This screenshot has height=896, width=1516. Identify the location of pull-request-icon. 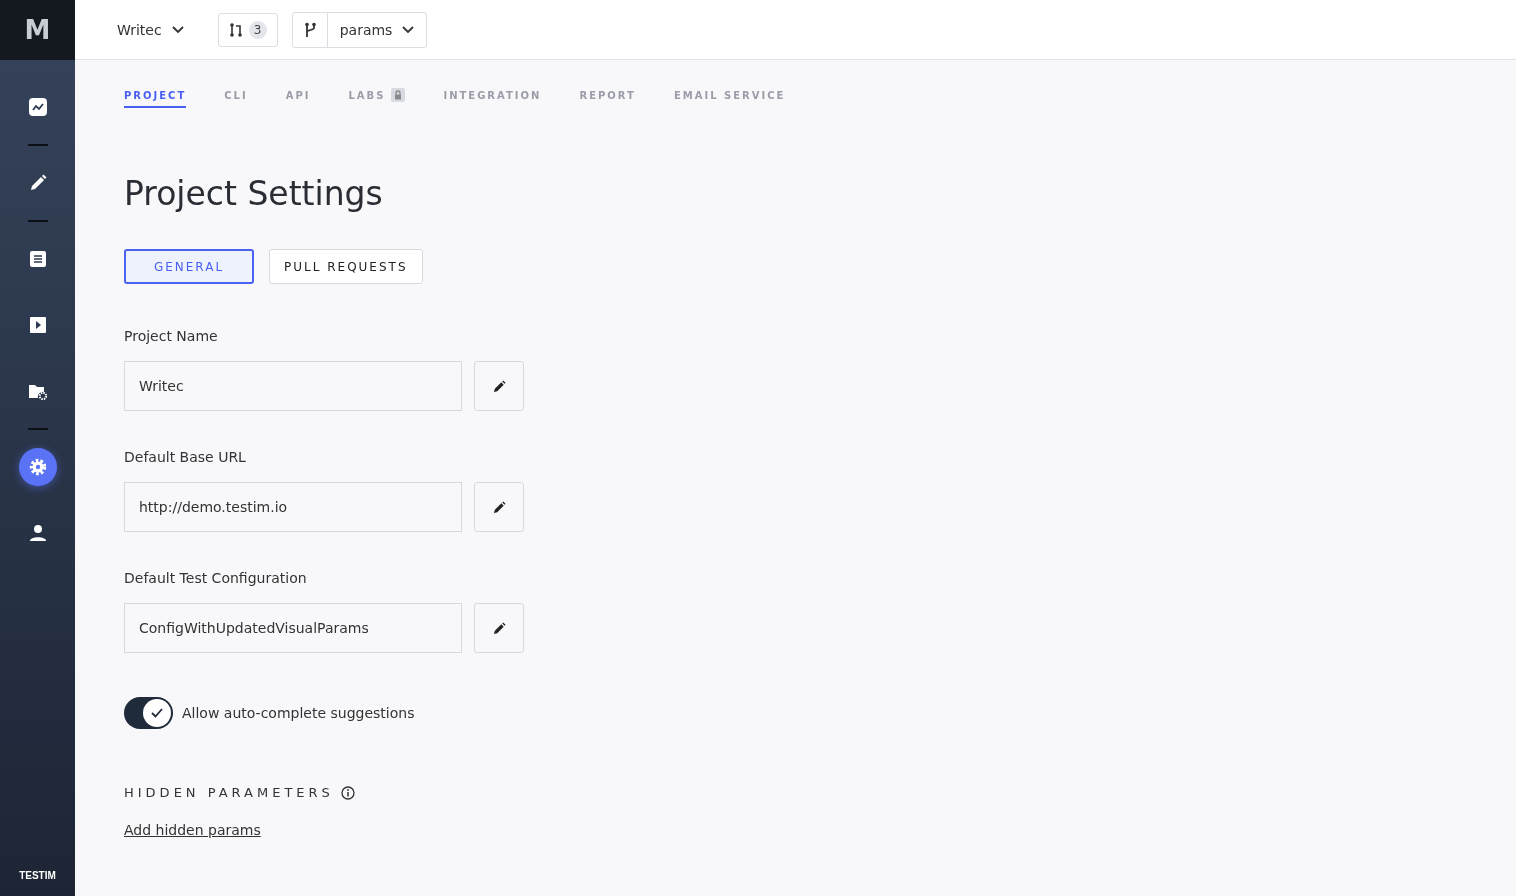
(235, 29).